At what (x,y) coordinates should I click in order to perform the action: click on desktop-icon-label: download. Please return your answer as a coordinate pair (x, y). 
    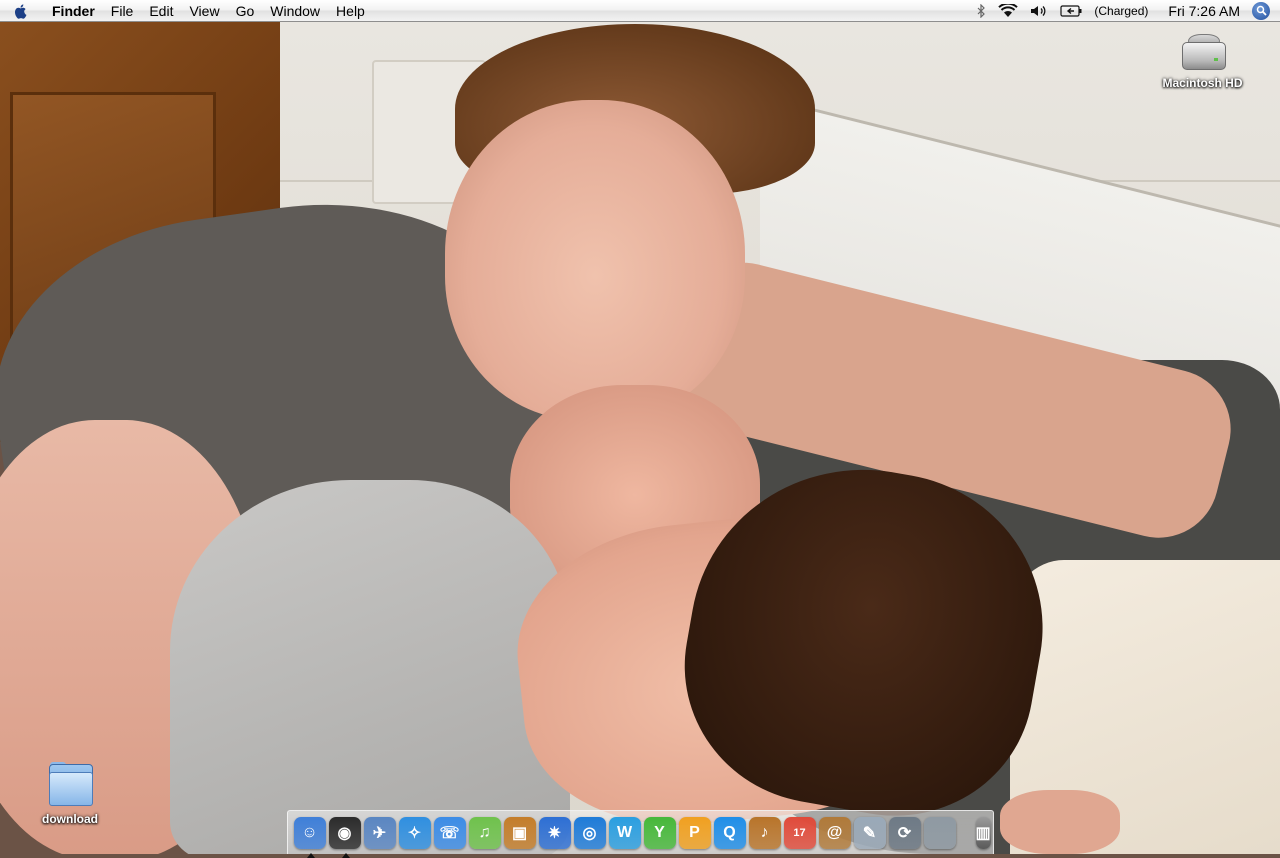
    Looking at the image, I should click on (70, 819).